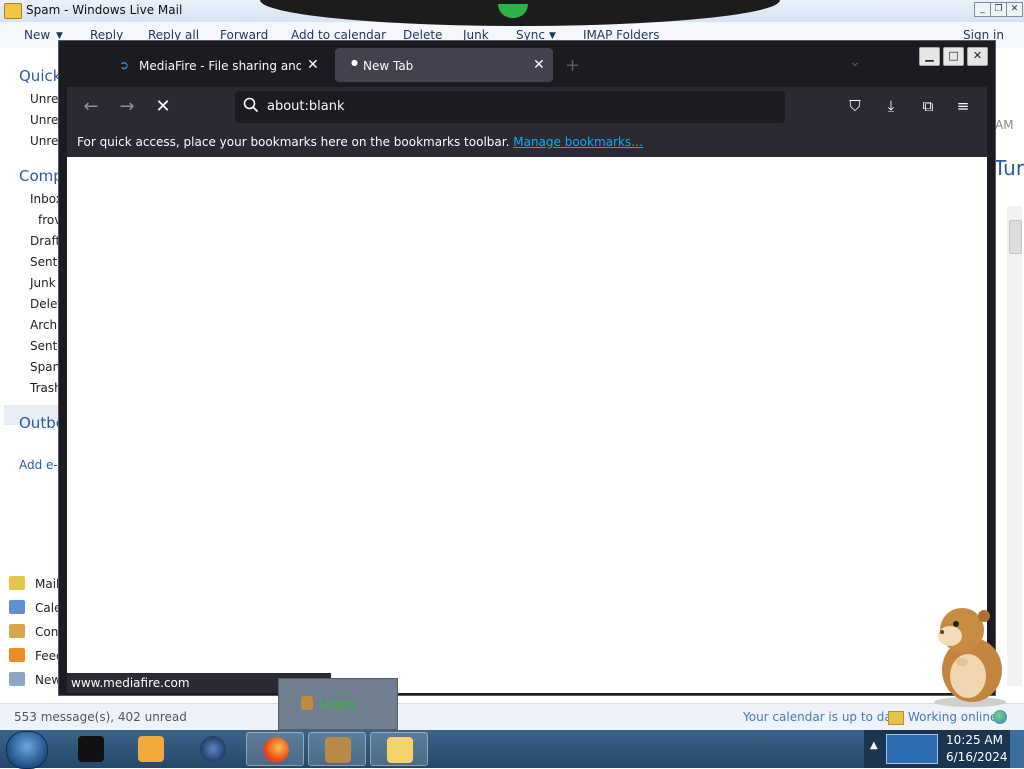 This screenshot has width=1024, height=769. Describe the element at coordinates (1000, 717) in the screenshot. I see `globe-icon` at that location.